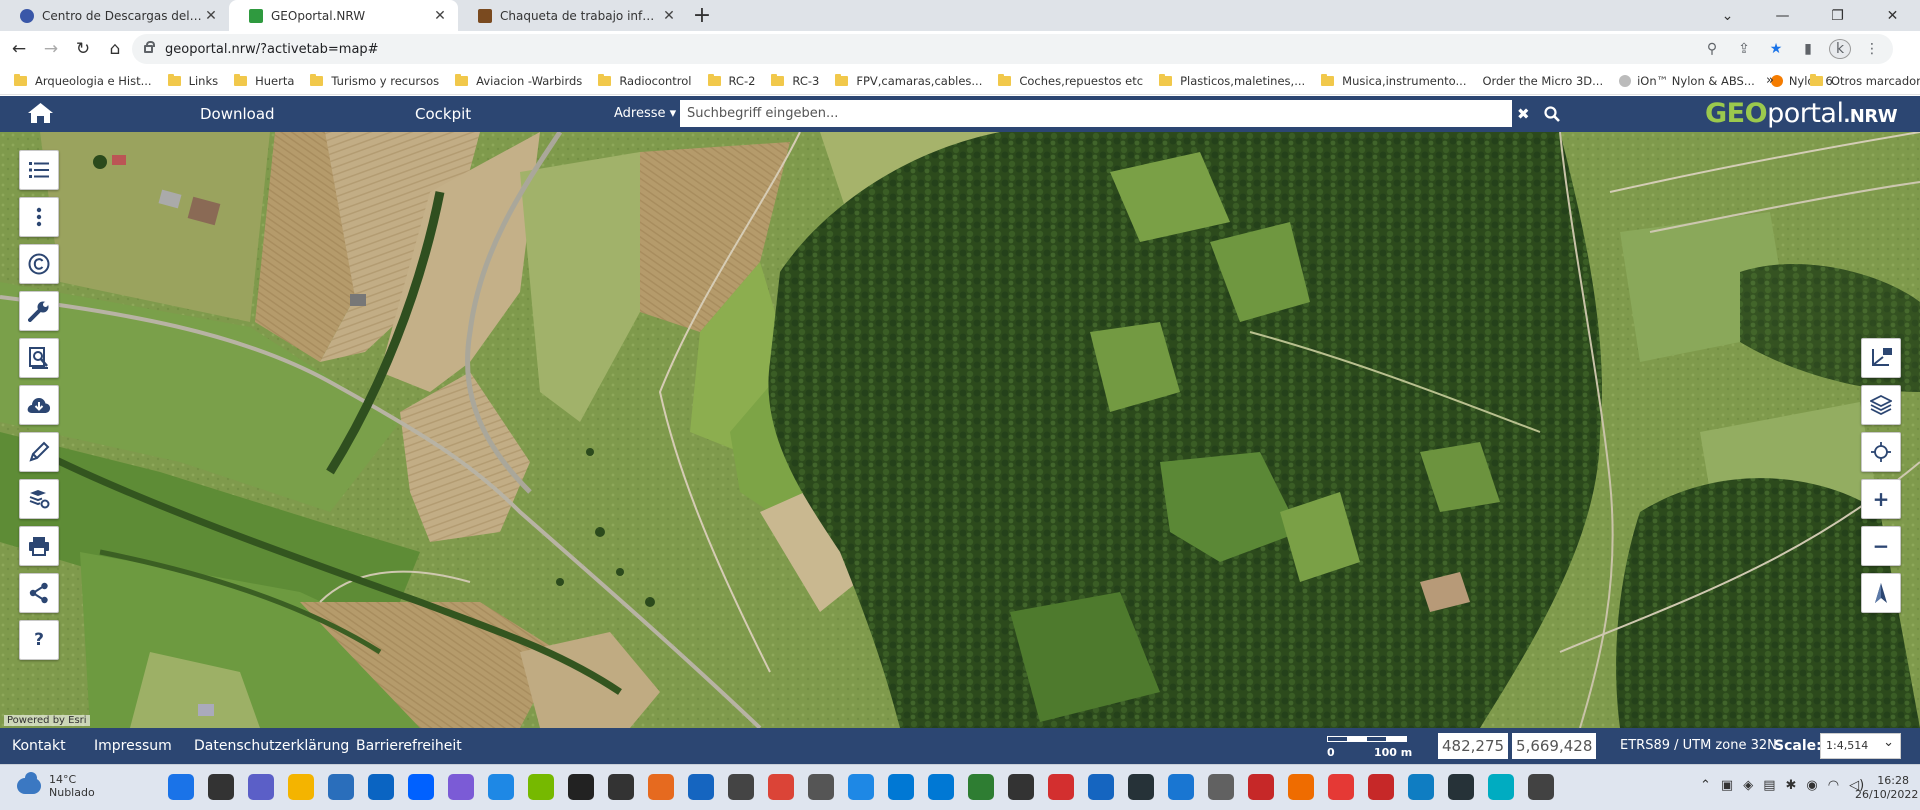 The image size is (1920, 810). I want to click on share-button, so click(39, 593).